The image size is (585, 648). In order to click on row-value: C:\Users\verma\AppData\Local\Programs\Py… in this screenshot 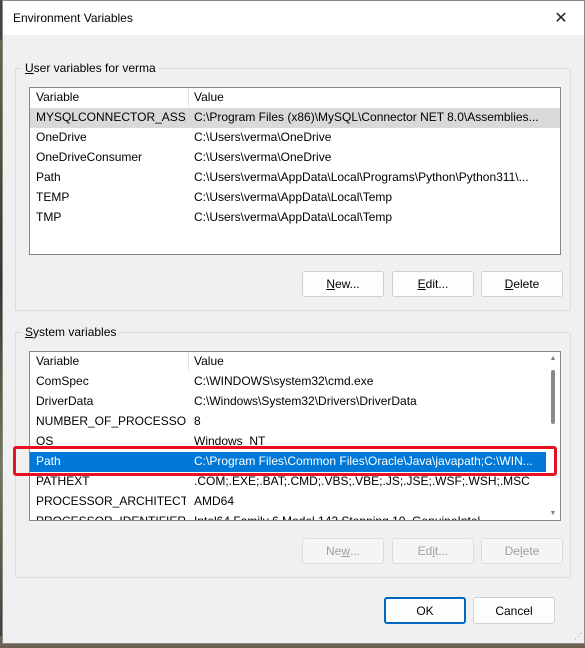, I will do `click(361, 177)`.